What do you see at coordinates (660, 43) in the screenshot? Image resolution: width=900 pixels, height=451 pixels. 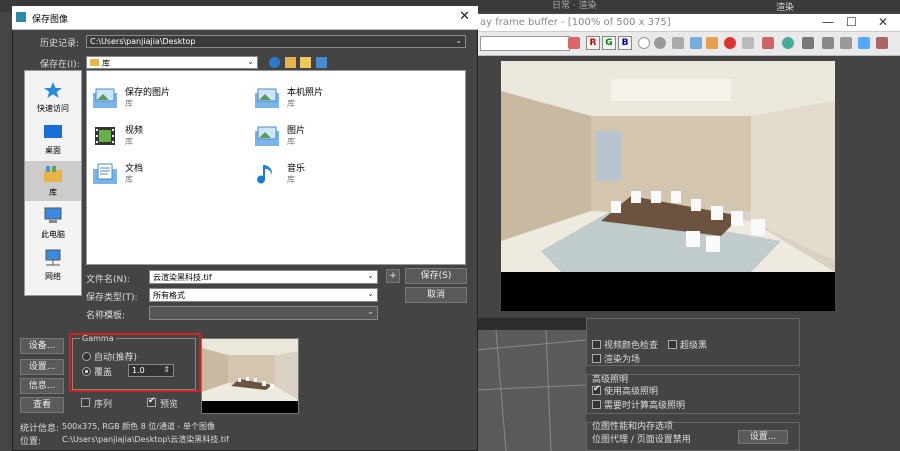 I see `mono-icon` at bounding box center [660, 43].